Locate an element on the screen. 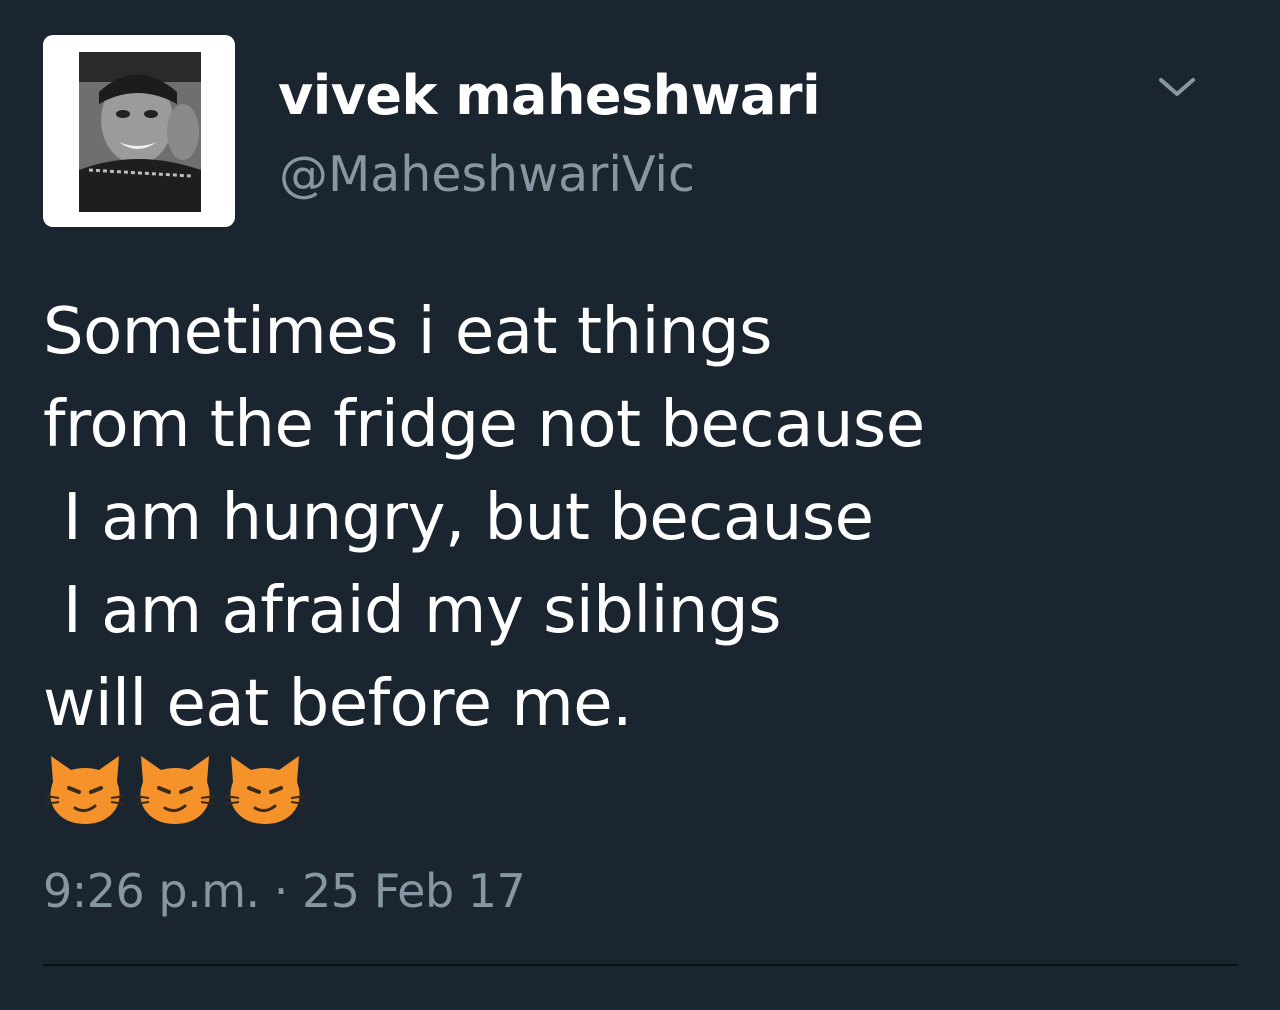 This screenshot has width=1280, height=1010. tweet-text-line: I am afraid my siblings is located at coordinates (412, 611).